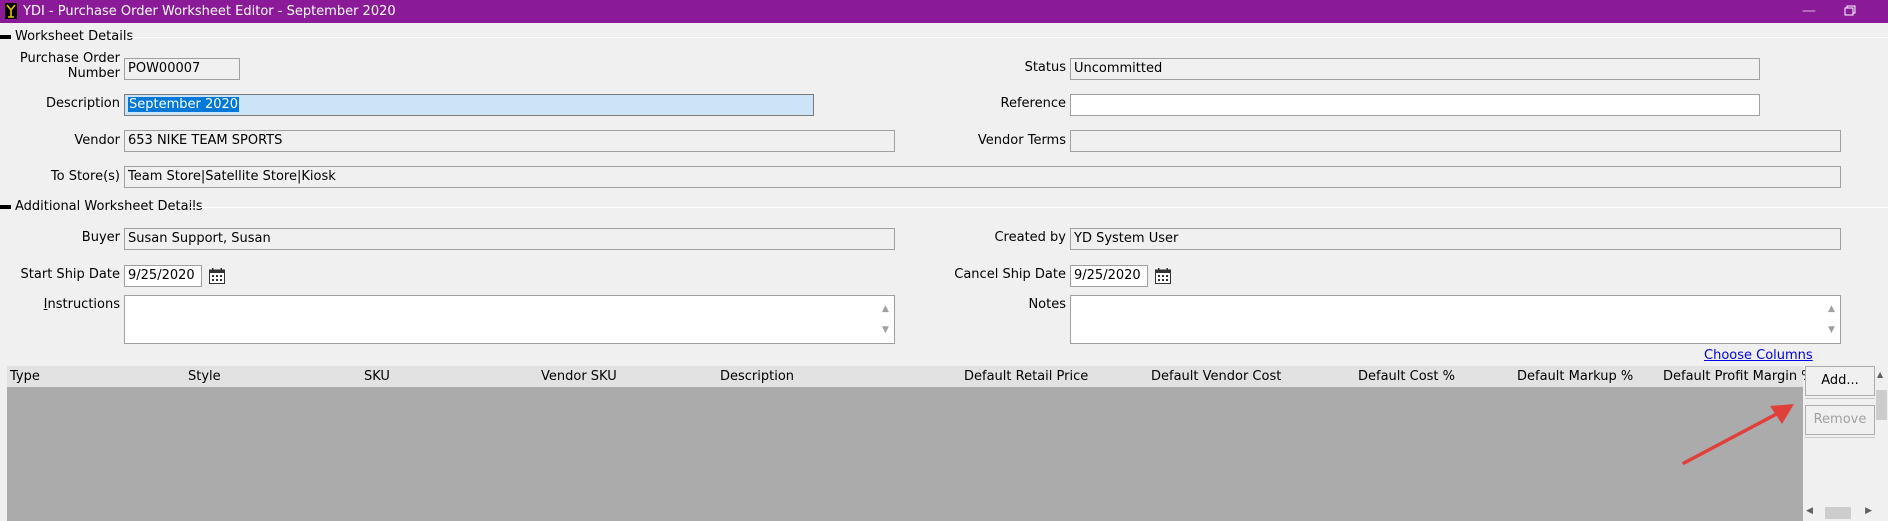  I want to click on column-header-default-vendor-cost: Default Vendor Cost, so click(1216, 376).